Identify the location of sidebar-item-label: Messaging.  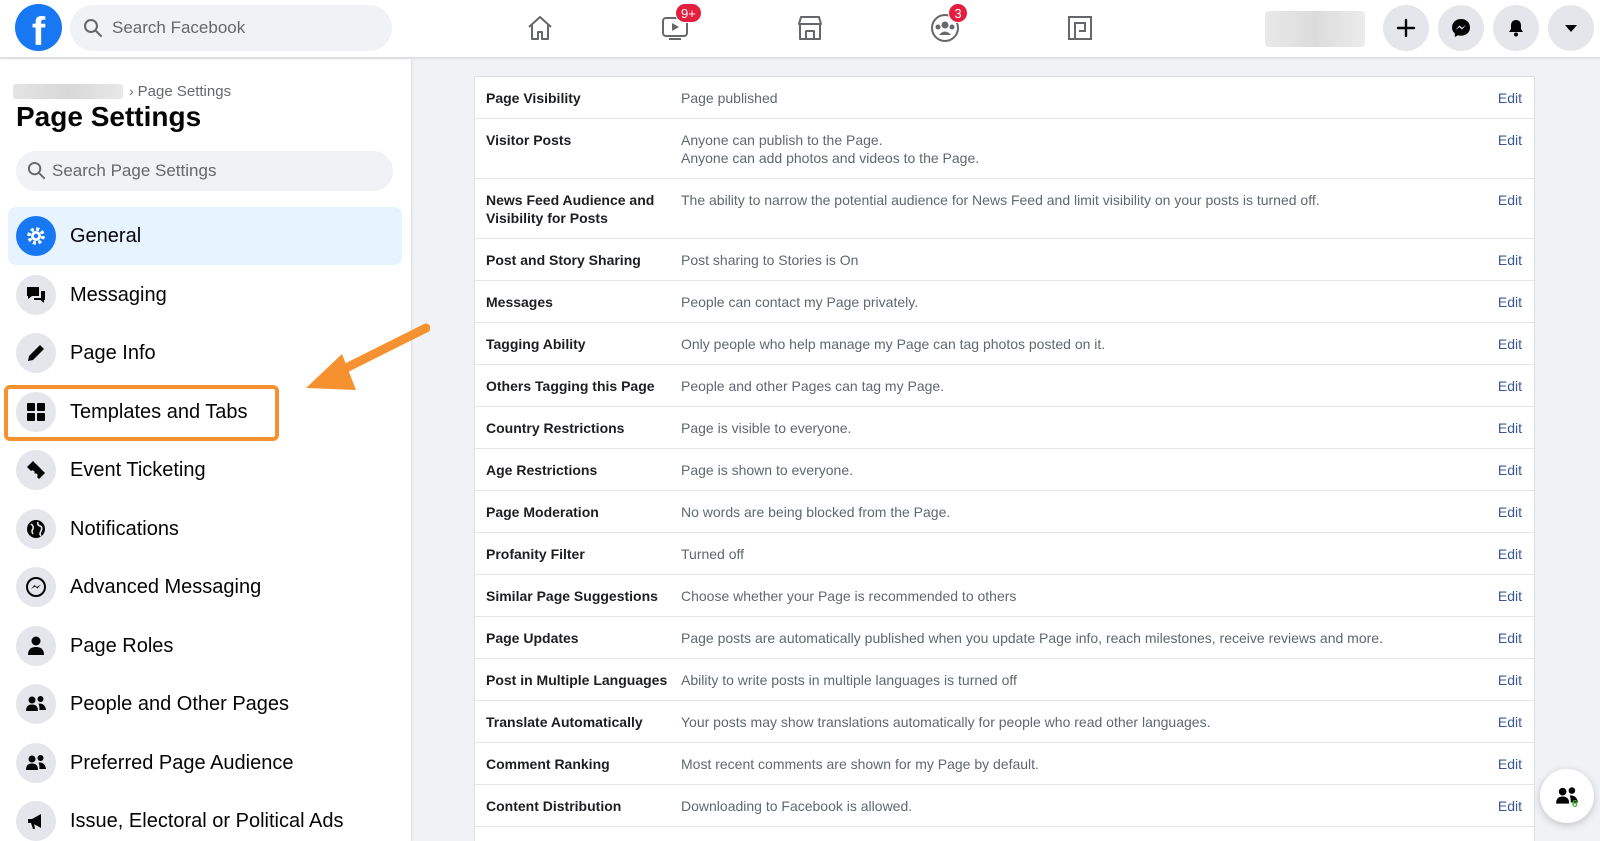
(118, 295).